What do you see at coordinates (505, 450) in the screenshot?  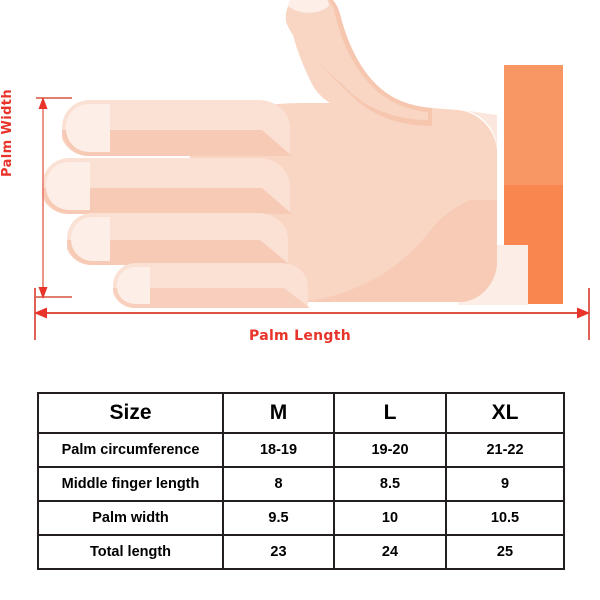 I see `cell-xl: 21-22` at bounding box center [505, 450].